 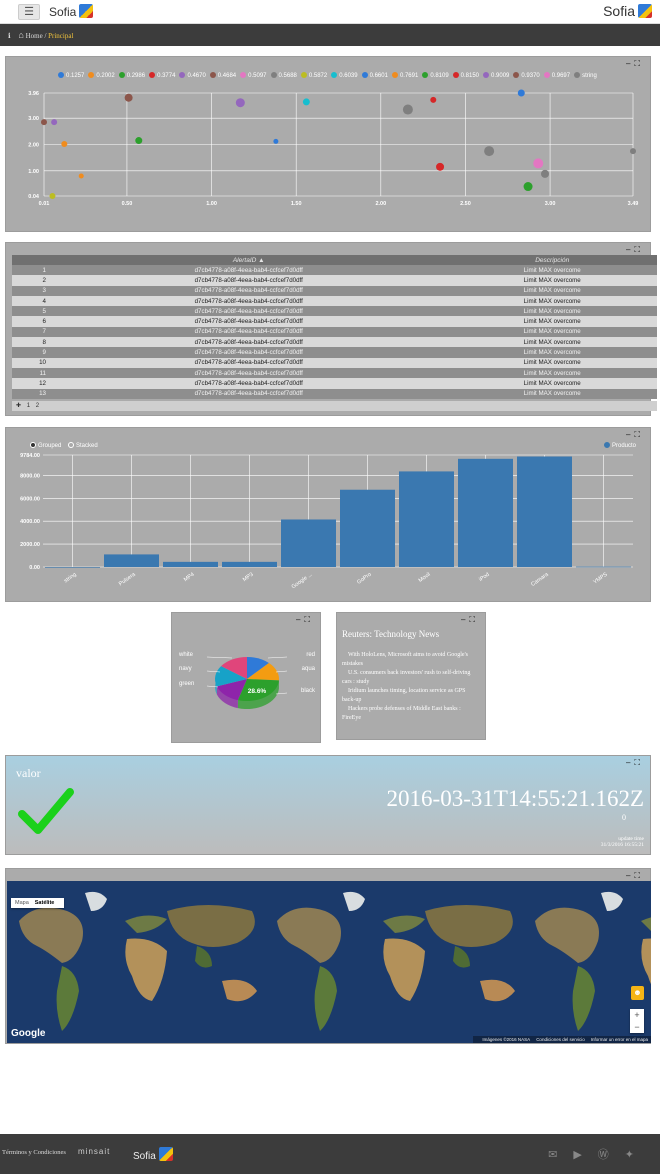 I want to click on table-pager: ✚ 1 2, so click(x=334, y=406).